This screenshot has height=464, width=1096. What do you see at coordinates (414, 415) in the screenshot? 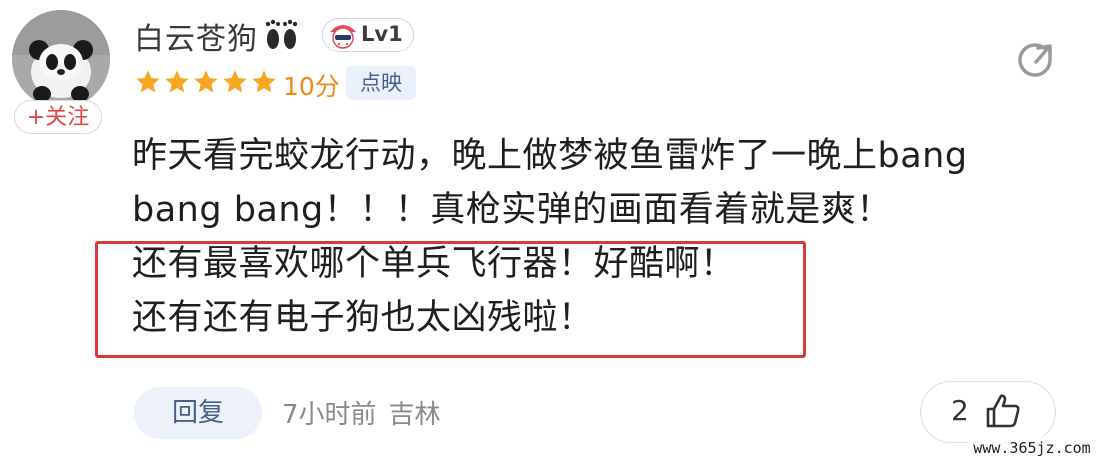
I see `post-location: 吉林` at bounding box center [414, 415].